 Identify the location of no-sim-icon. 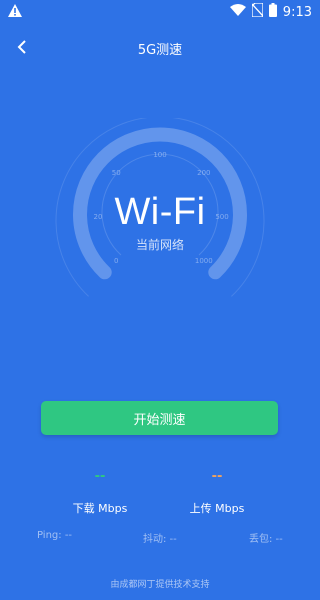
(257, 11).